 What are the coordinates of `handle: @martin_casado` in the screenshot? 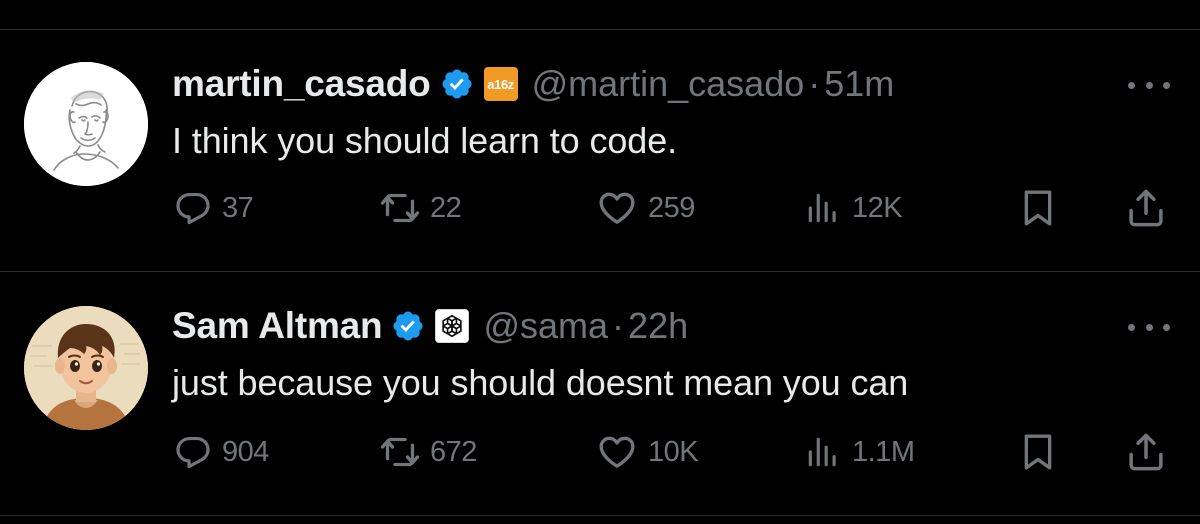 It's located at (668, 83).